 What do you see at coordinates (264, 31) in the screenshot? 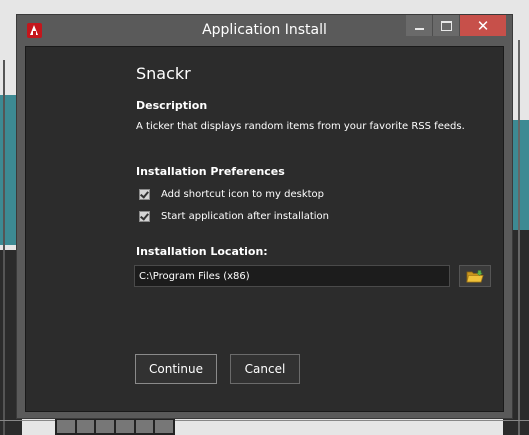
I see `title-bar: Application Install ✕` at bounding box center [264, 31].